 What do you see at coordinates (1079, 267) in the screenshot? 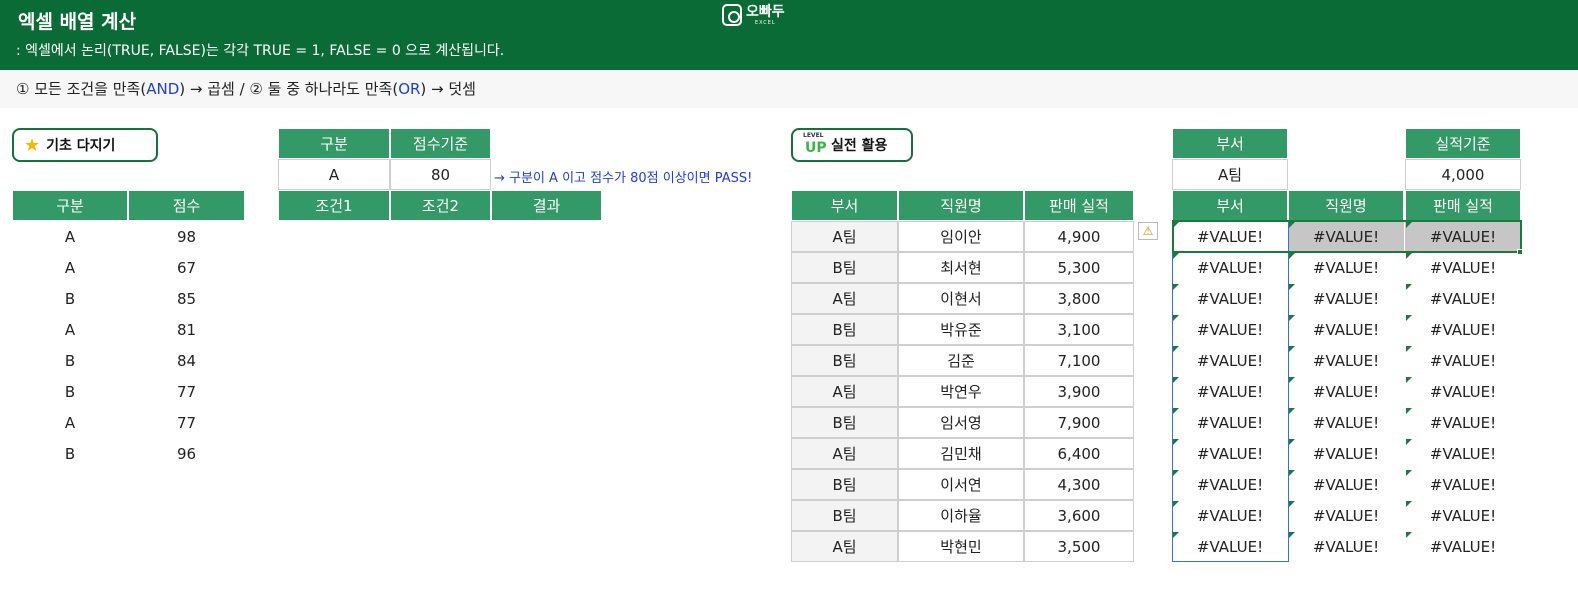
I see `sales-cell: 5,300` at bounding box center [1079, 267].